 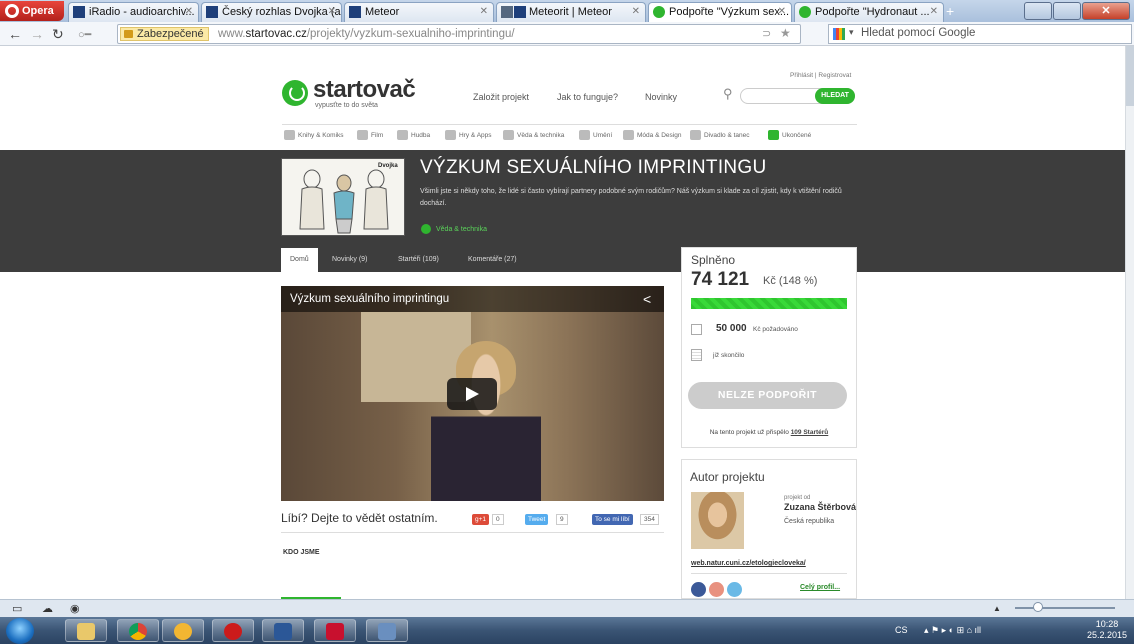 What do you see at coordinates (698, 589) in the screenshot?
I see `facebook-icon` at bounding box center [698, 589].